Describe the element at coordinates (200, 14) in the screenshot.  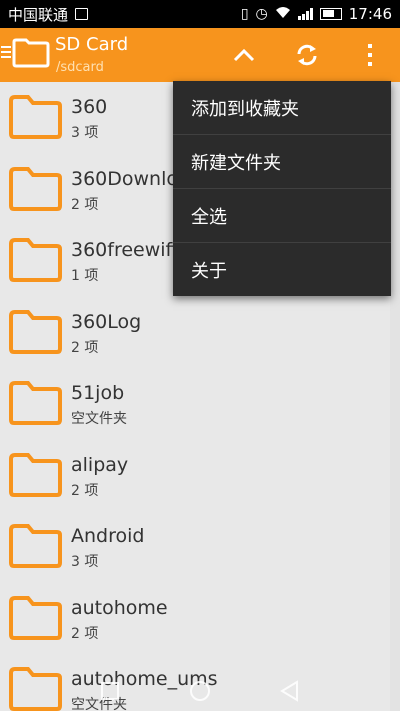
I see `status-bar: 中国联通 ▯ ◷ 17:46` at that location.